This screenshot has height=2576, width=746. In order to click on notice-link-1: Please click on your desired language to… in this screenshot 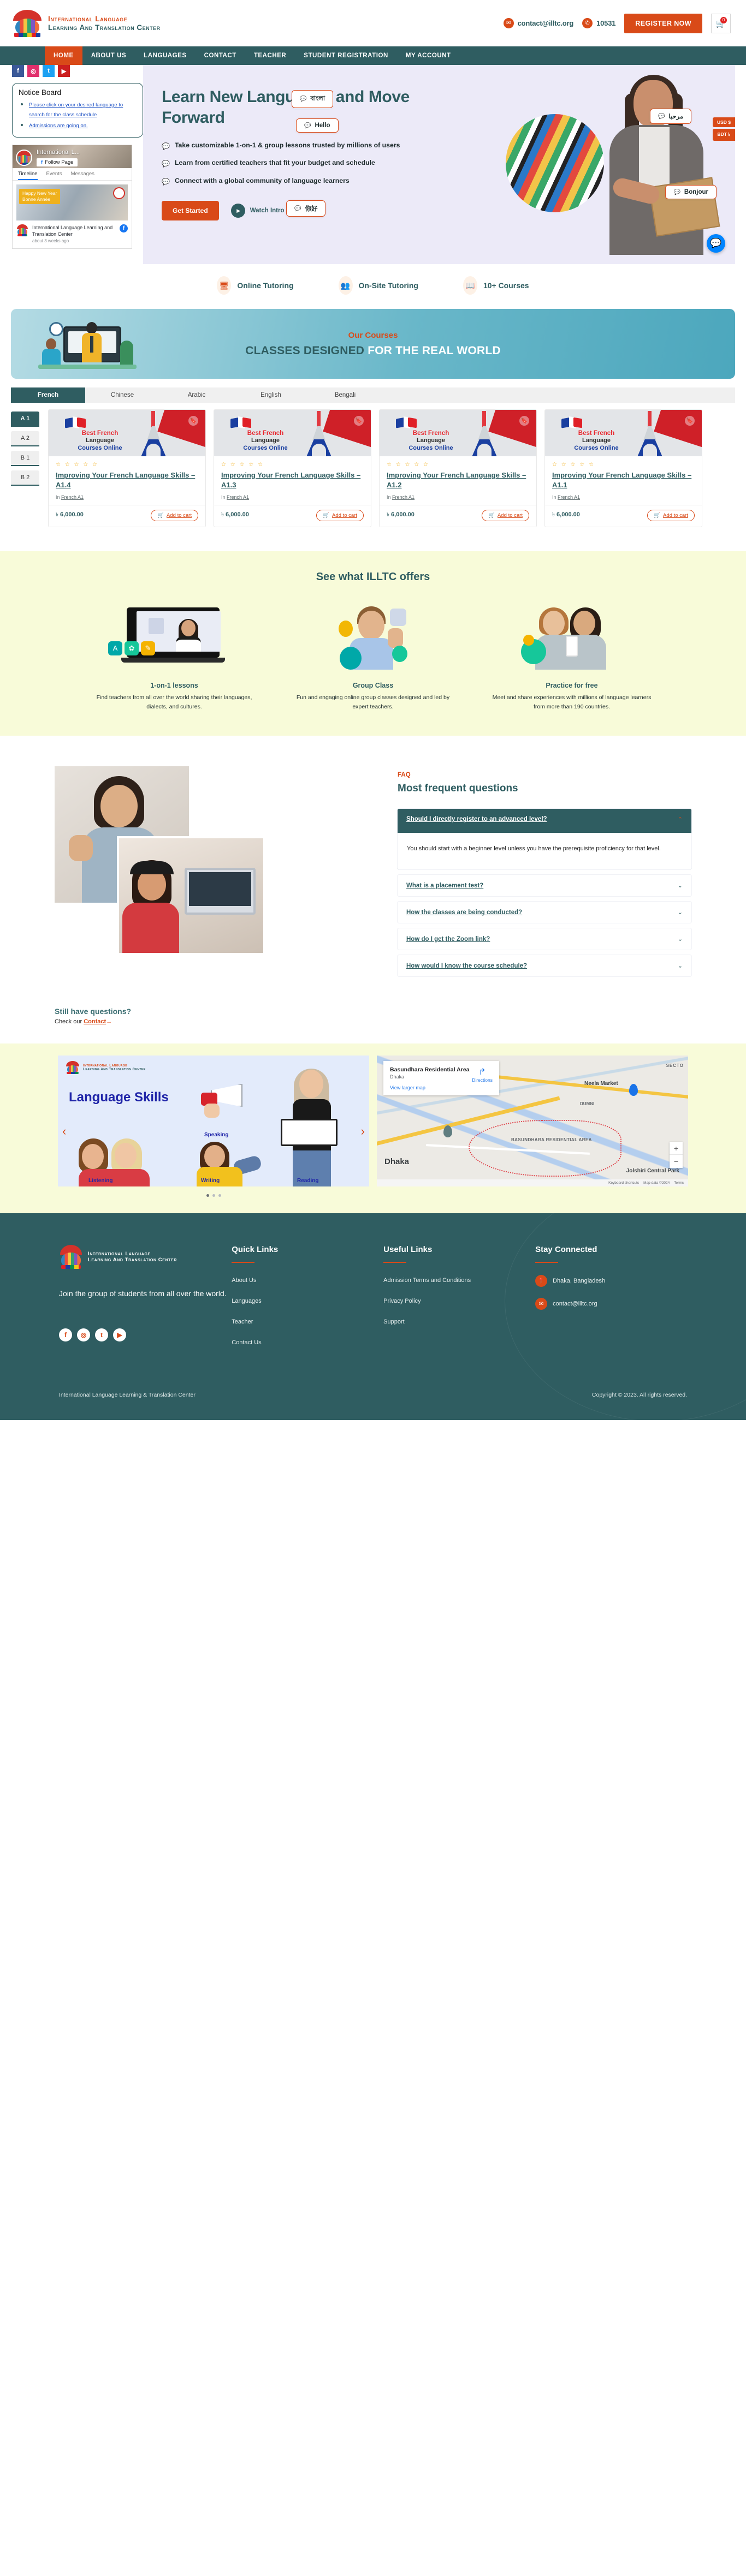, I will do `click(76, 110)`.